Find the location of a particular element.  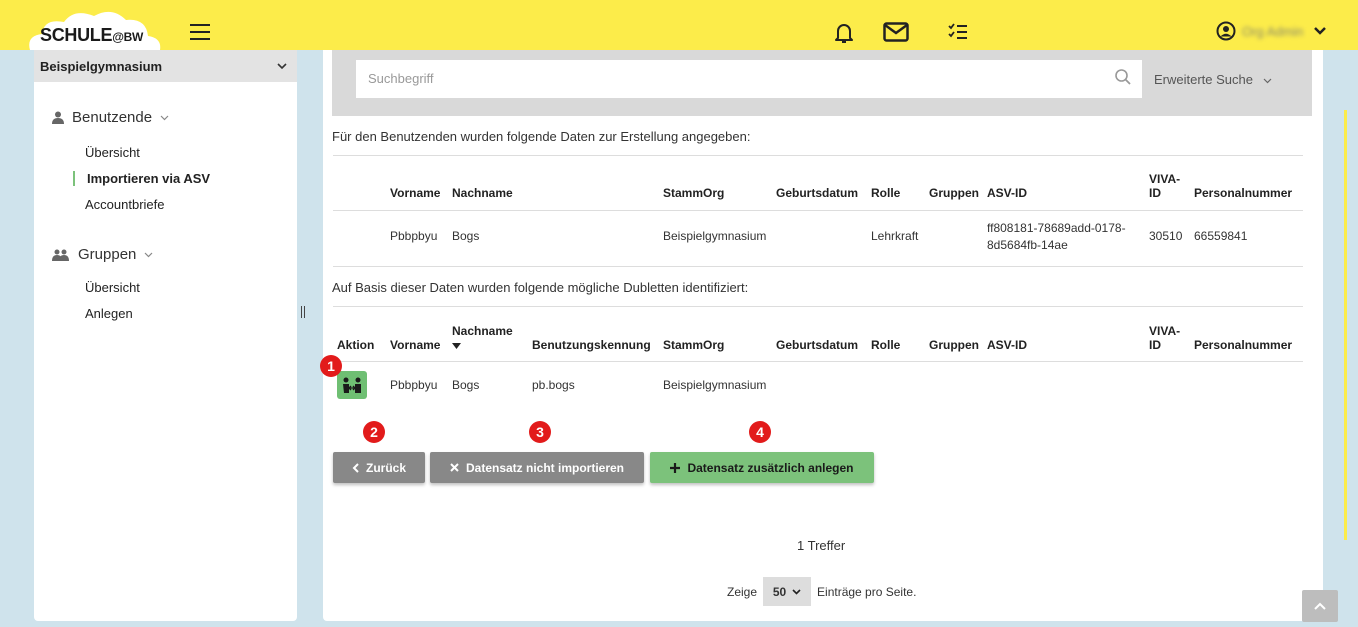

cell-rolle: Lehrkraft is located at coordinates (895, 236).